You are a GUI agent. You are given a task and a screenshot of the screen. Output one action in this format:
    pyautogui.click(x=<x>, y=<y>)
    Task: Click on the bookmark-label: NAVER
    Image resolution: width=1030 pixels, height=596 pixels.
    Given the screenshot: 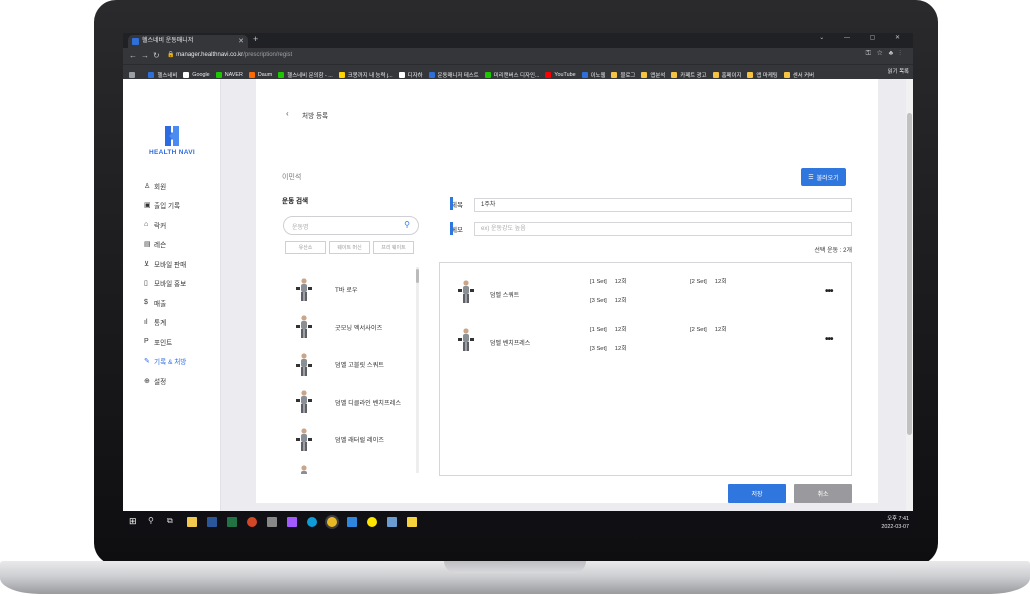 What is the action you would take?
    pyautogui.click(x=233, y=75)
    